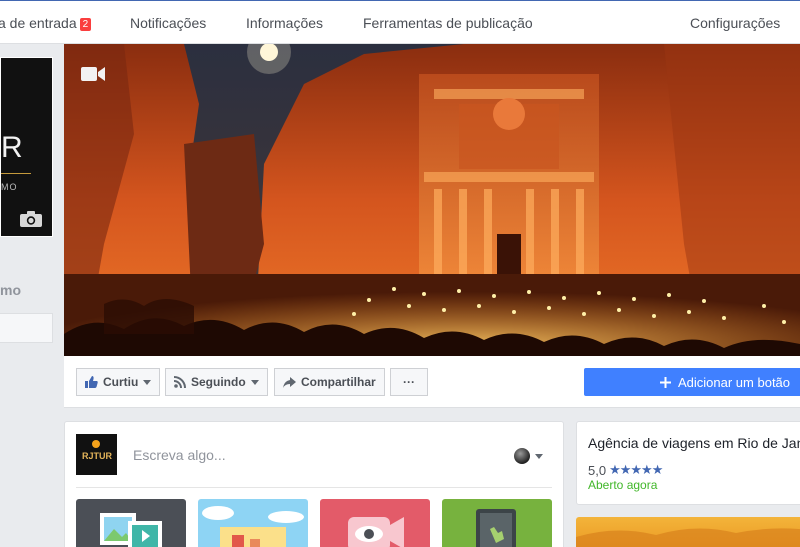  What do you see at coordinates (91, 382) in the screenshot?
I see `thumbs-up-icon` at bounding box center [91, 382].